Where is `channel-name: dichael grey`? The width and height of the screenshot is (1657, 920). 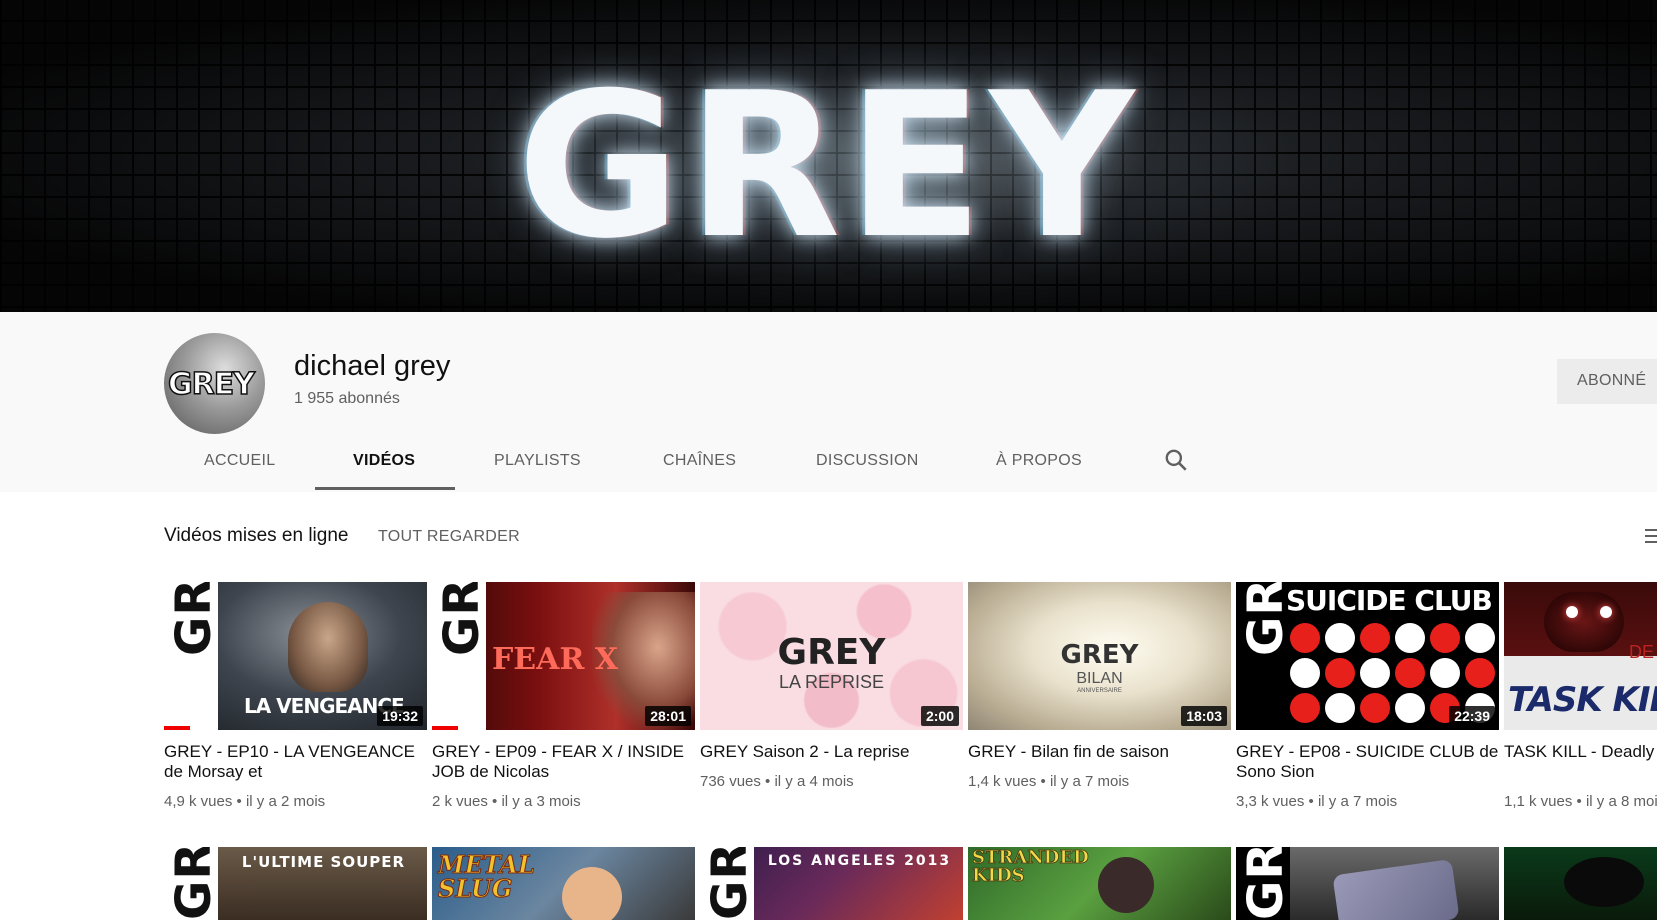
channel-name: dichael grey is located at coordinates (372, 366).